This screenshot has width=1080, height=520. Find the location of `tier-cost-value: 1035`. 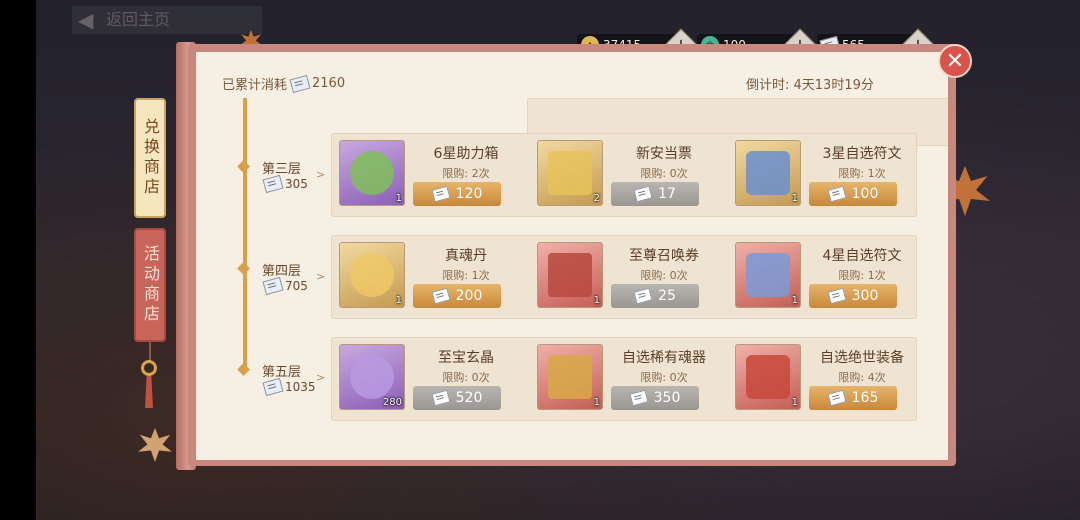

tier-cost-value: 1035 is located at coordinates (300, 387).